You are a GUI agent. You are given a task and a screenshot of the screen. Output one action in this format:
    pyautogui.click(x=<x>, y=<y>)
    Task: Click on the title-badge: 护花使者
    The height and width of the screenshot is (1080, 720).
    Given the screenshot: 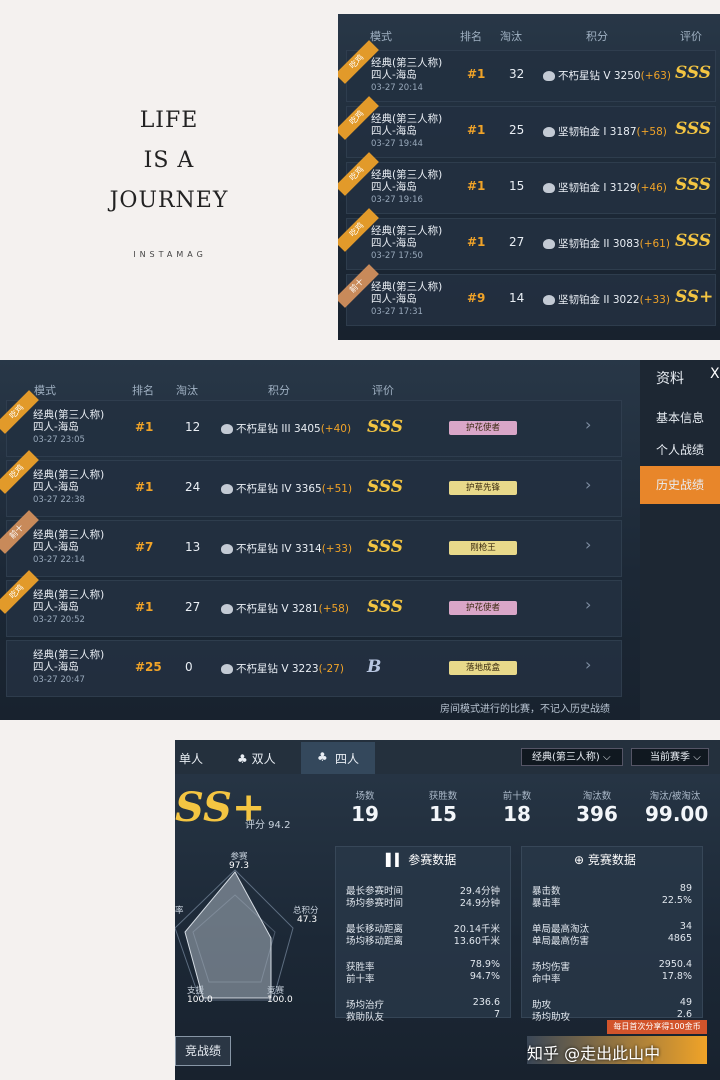 What is the action you would take?
    pyautogui.click(x=483, y=608)
    